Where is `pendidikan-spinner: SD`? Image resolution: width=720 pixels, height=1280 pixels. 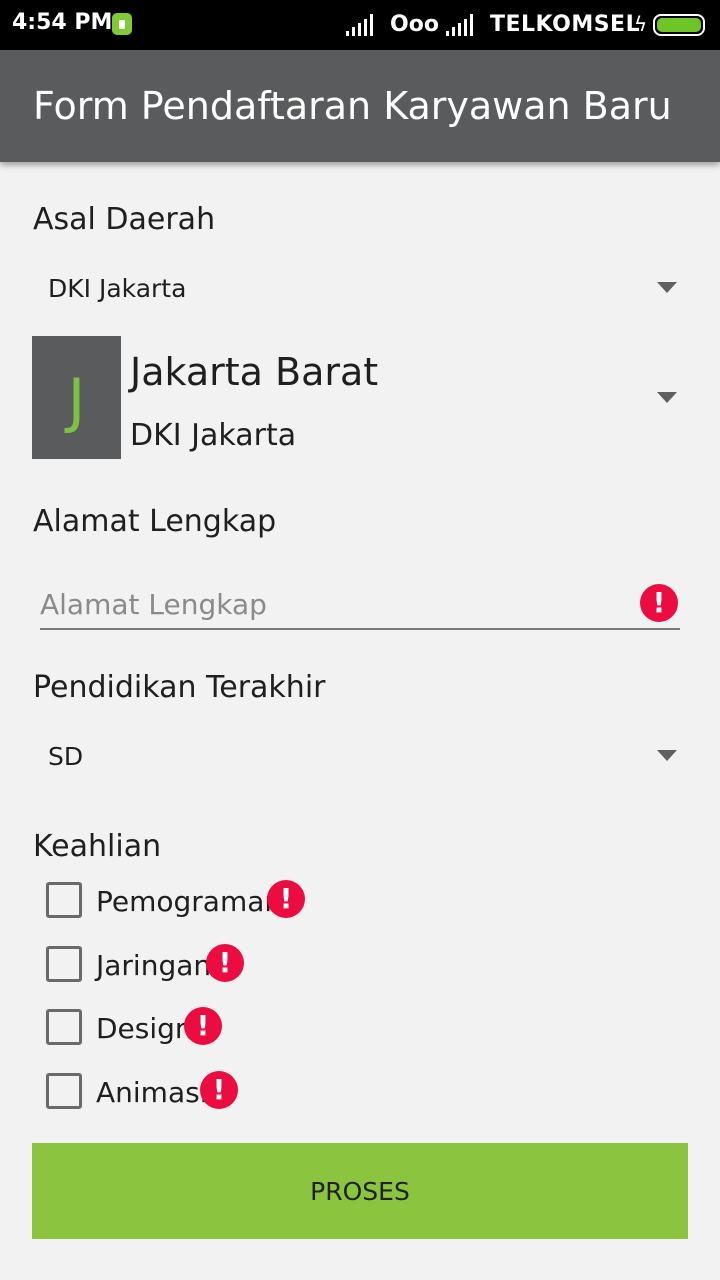 pendidikan-spinner: SD is located at coordinates (360, 758).